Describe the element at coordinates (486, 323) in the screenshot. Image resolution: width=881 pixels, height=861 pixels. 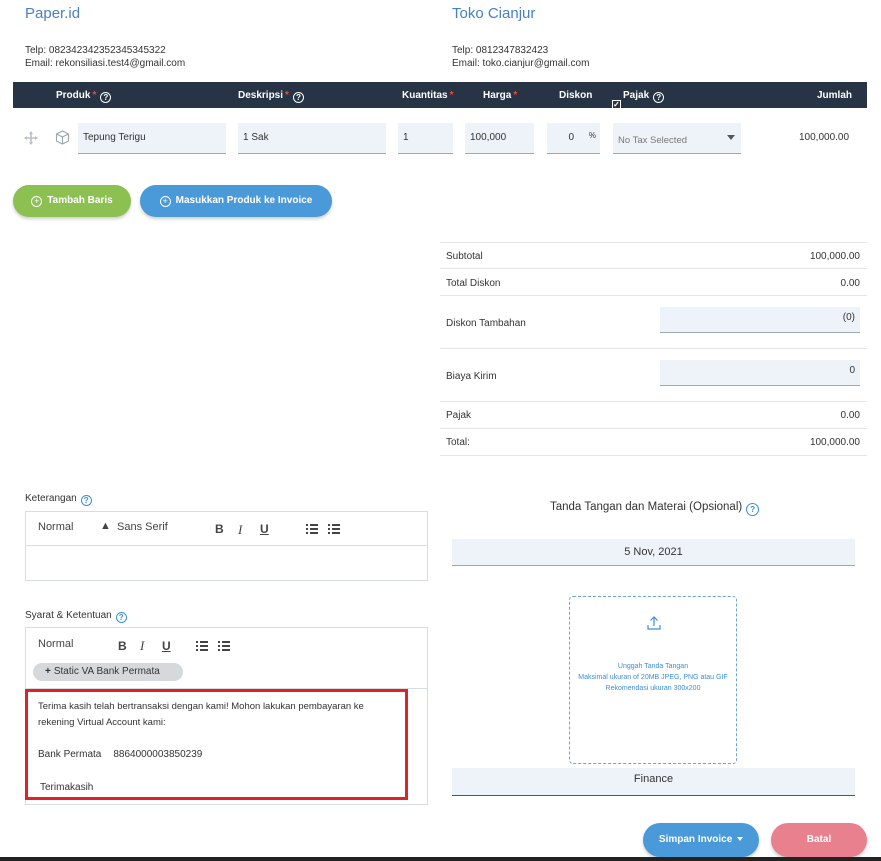
I see `diskon-tambahan-label: Diskon Tambahan` at that location.